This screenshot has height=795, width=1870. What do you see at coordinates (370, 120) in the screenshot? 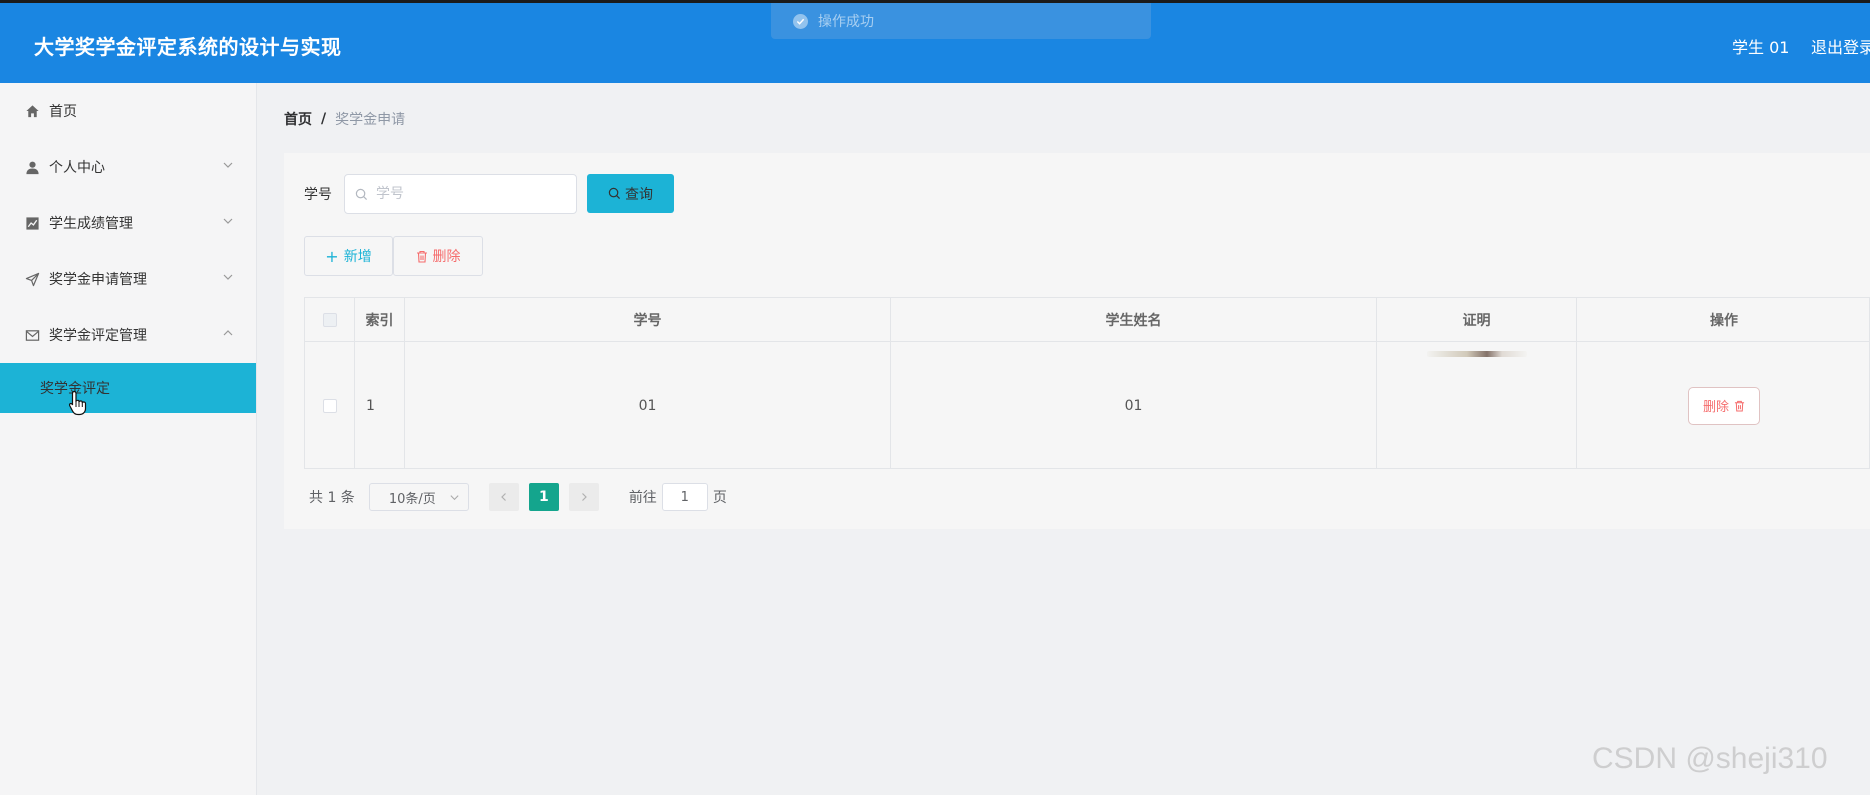
I see `breadcrumb-current: 奖学金申请` at bounding box center [370, 120].